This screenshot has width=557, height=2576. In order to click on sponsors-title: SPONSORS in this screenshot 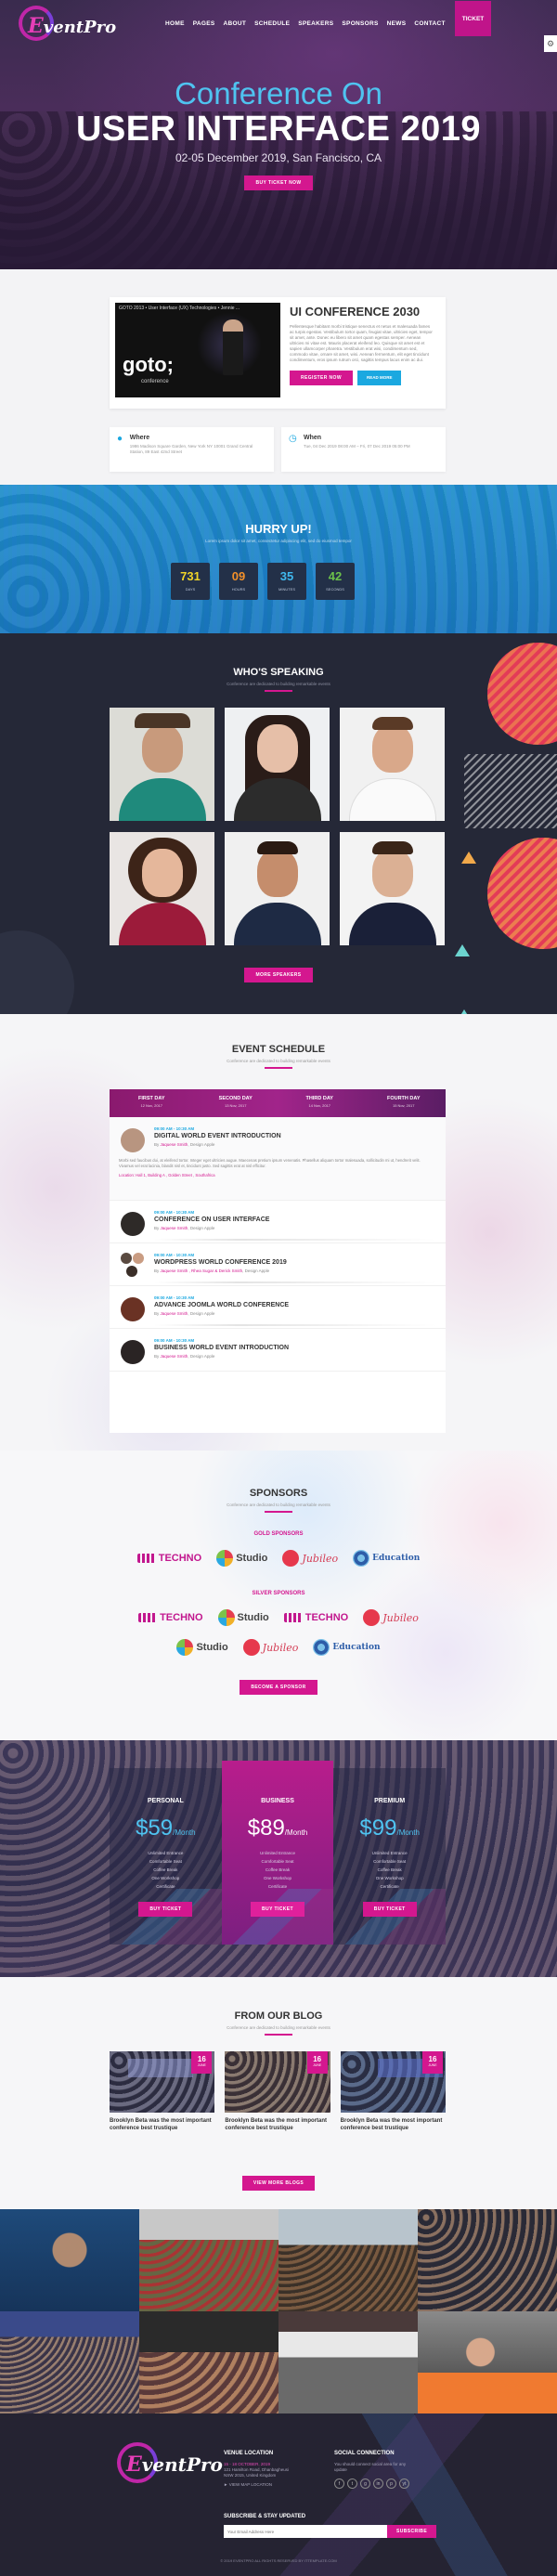, I will do `click(278, 1493)`.